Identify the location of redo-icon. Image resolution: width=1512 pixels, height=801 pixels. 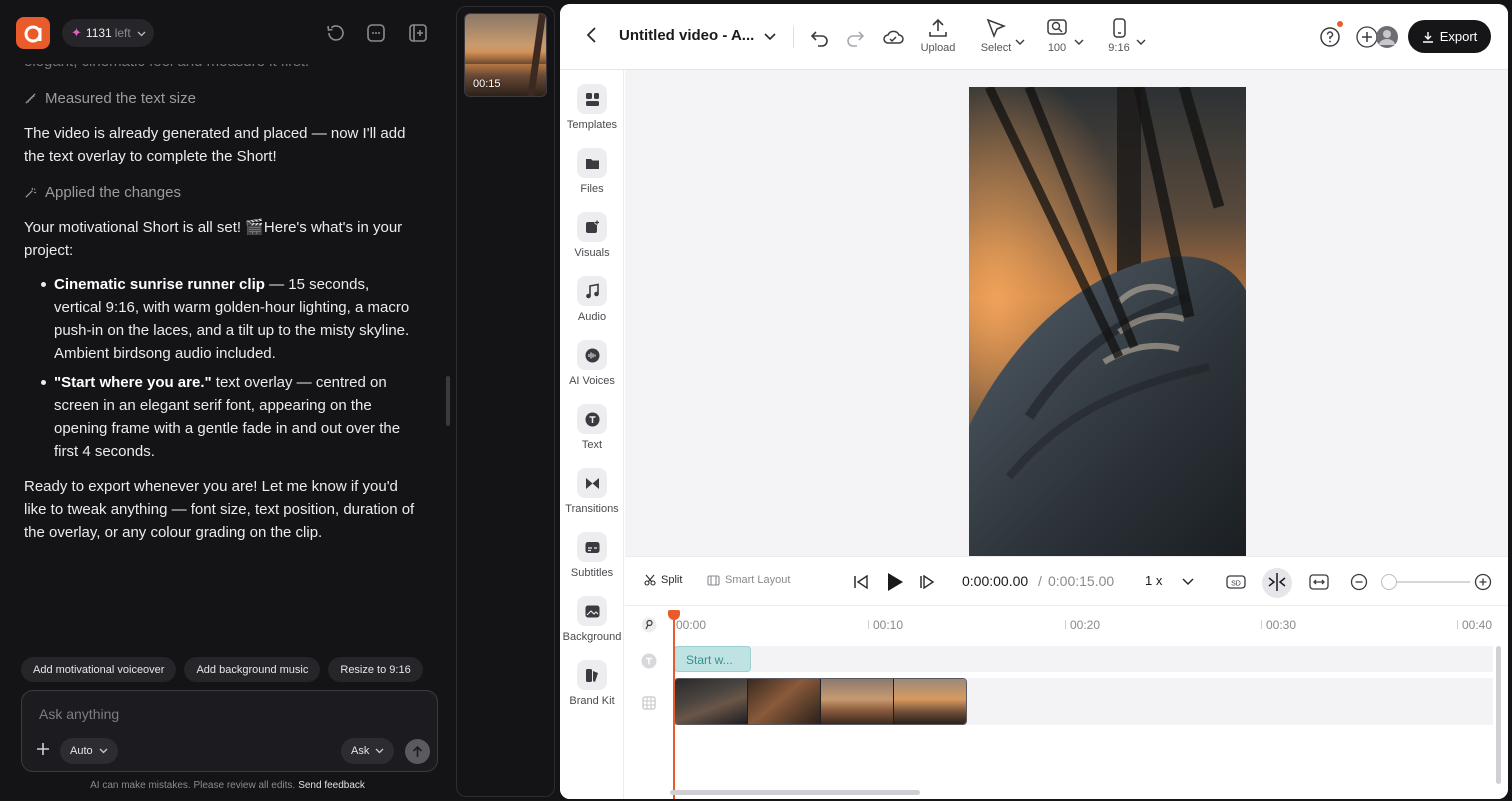
(856, 37).